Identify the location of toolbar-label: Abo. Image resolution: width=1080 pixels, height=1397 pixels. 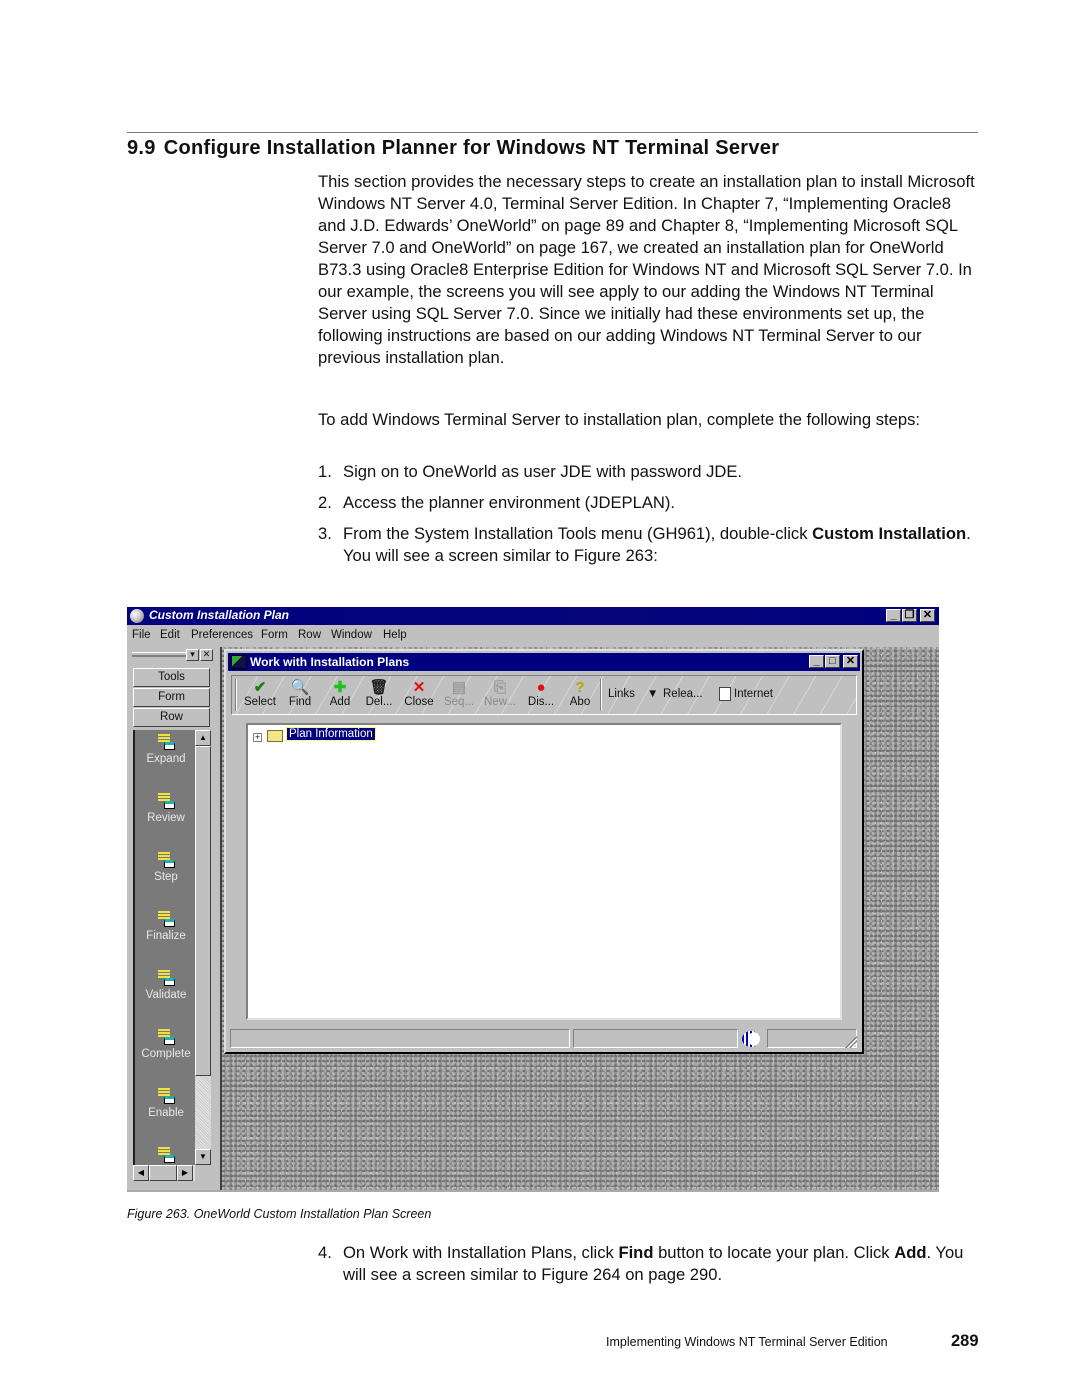
(580, 702).